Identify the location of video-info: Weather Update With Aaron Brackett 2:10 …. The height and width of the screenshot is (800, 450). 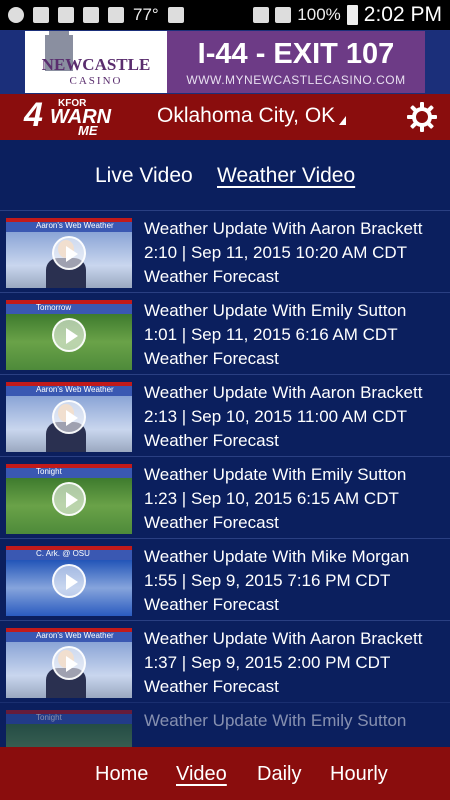
(294, 253).